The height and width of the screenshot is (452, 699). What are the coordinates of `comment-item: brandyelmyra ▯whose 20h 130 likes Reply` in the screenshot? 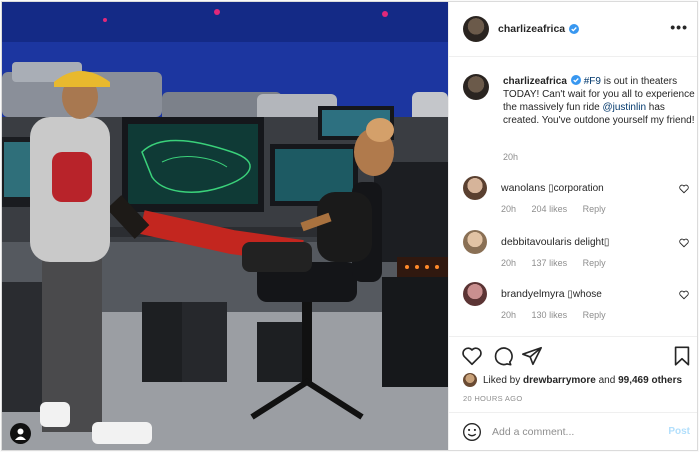 It's located at (579, 304).